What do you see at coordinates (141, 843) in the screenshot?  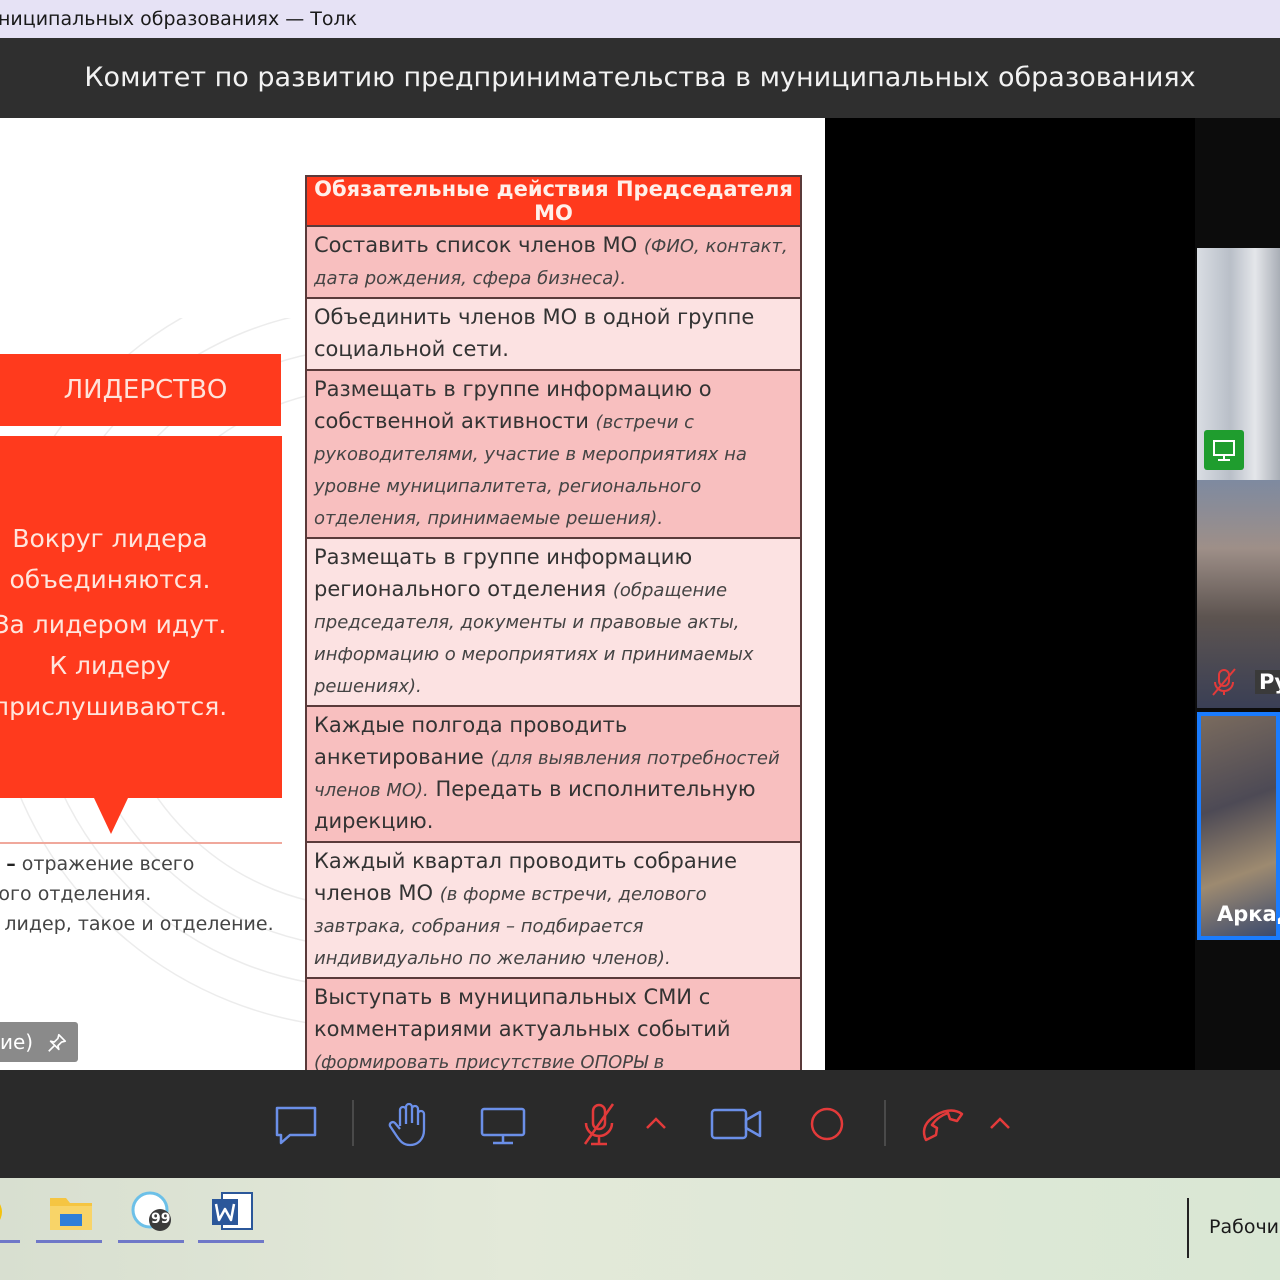 I see `divider` at bounding box center [141, 843].